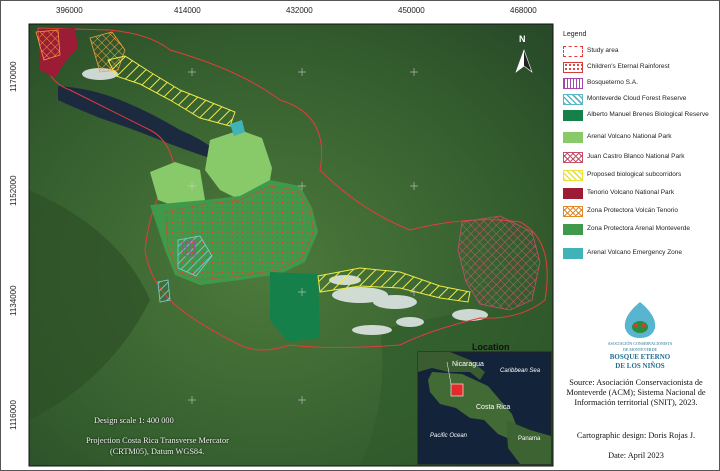 Image resolution: width=720 pixels, height=471 pixels. I want to click on legend-label: Monteverde Cloud Forest Reserve, so click(637, 98).